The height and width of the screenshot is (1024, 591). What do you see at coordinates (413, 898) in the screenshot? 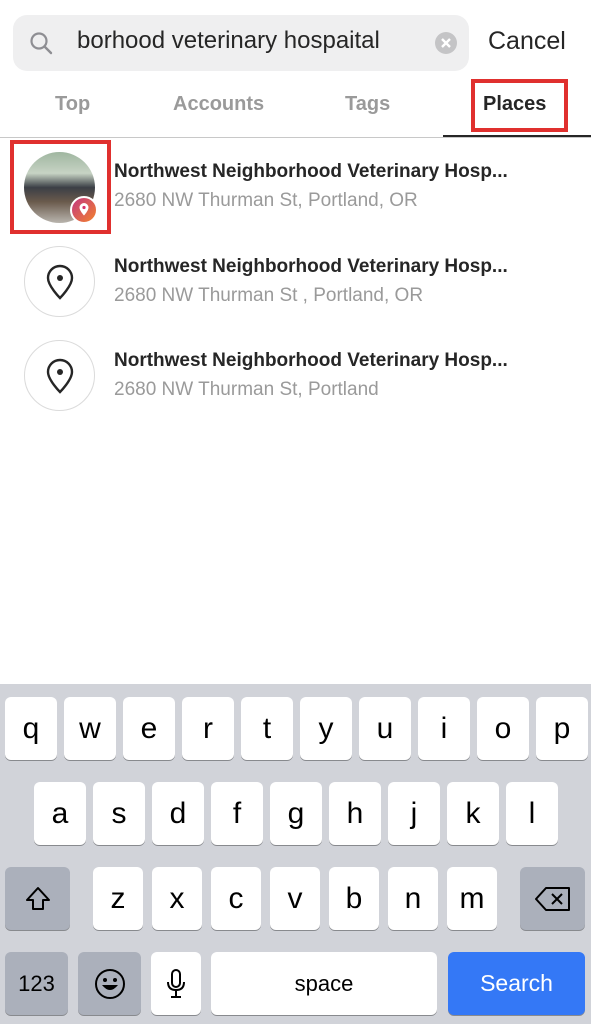
I see `key-n: n` at bounding box center [413, 898].